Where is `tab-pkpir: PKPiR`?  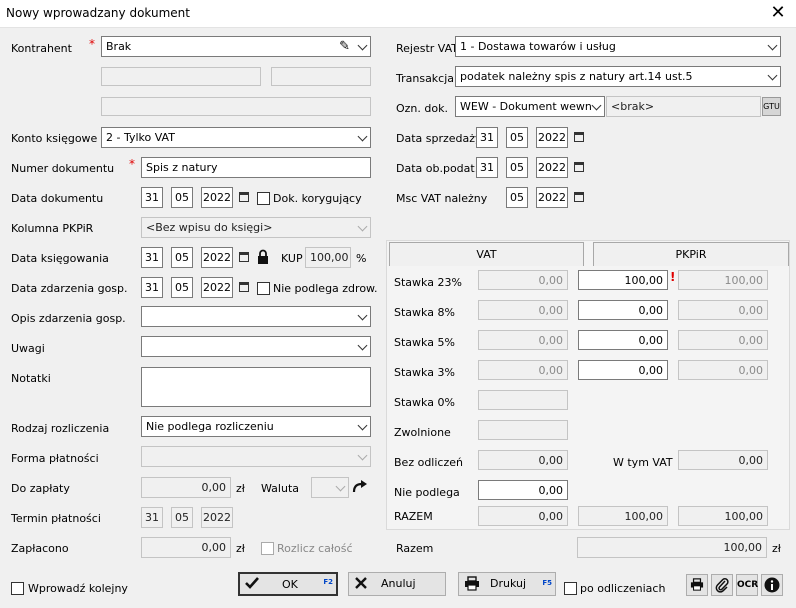 tab-pkpir: PKPiR is located at coordinates (691, 254).